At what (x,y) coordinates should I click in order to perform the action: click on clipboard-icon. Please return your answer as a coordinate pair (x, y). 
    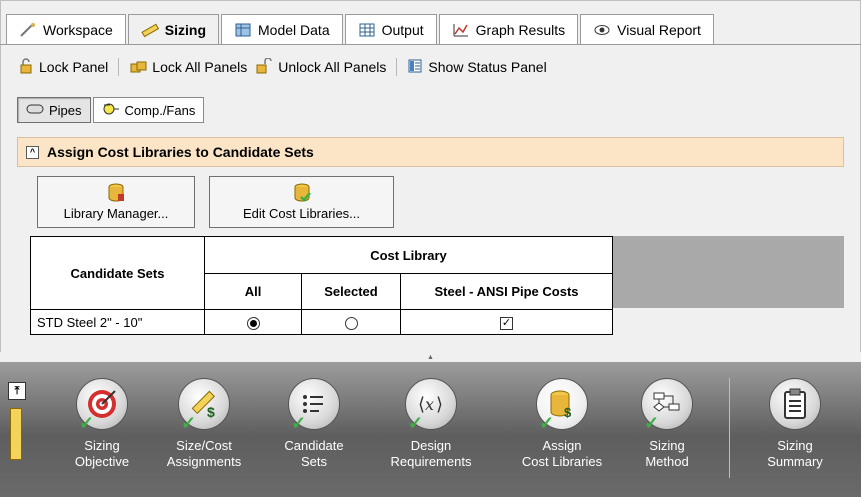
    Looking at the image, I should click on (795, 404).